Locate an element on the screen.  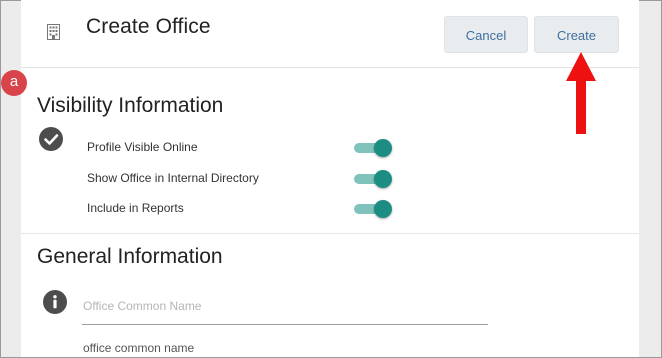
info-icon is located at coordinates (55, 302).